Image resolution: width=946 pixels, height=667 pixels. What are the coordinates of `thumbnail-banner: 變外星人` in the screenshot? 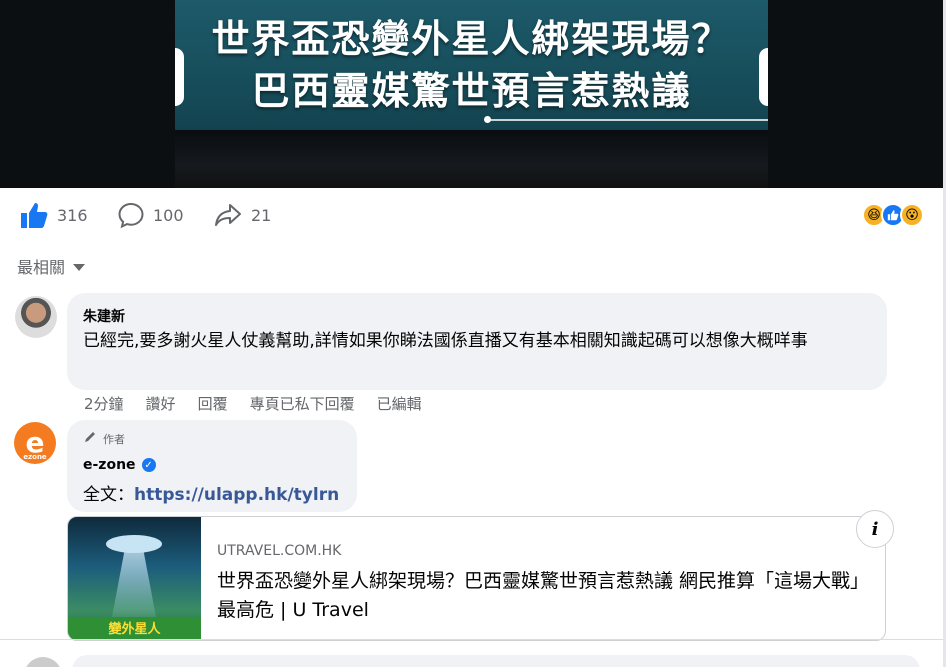 It's located at (134, 628).